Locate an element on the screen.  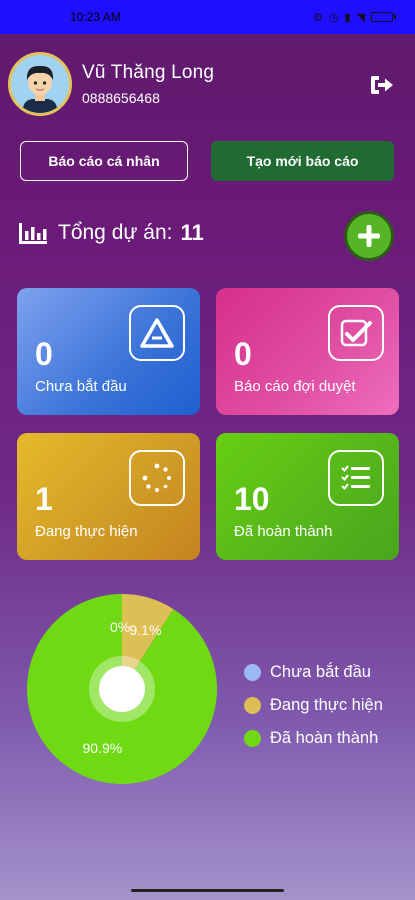
project-status-pie-chart: 0% 9.1% 90.9% is located at coordinates (122, 689).